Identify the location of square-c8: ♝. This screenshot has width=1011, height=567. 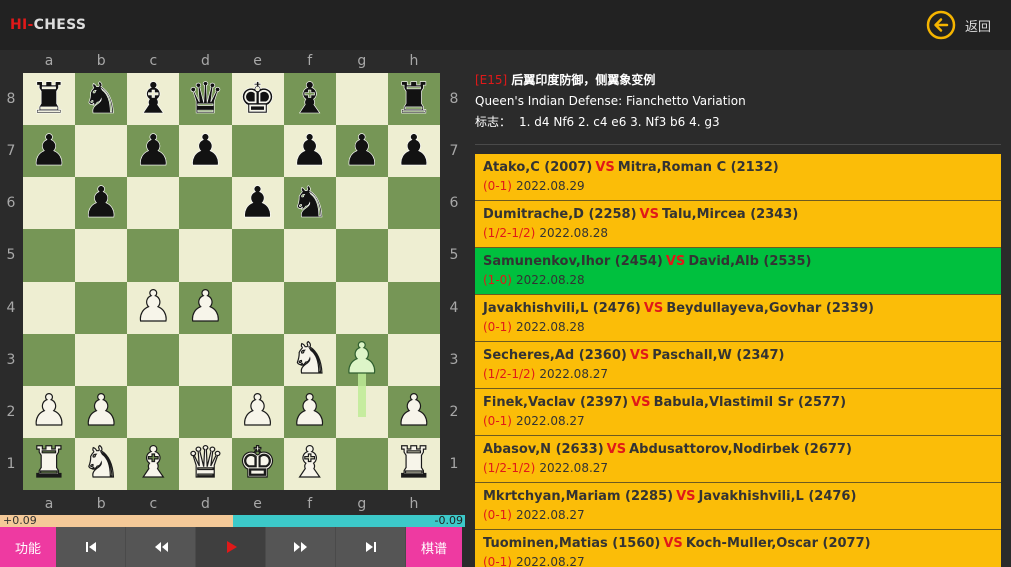
(153, 99).